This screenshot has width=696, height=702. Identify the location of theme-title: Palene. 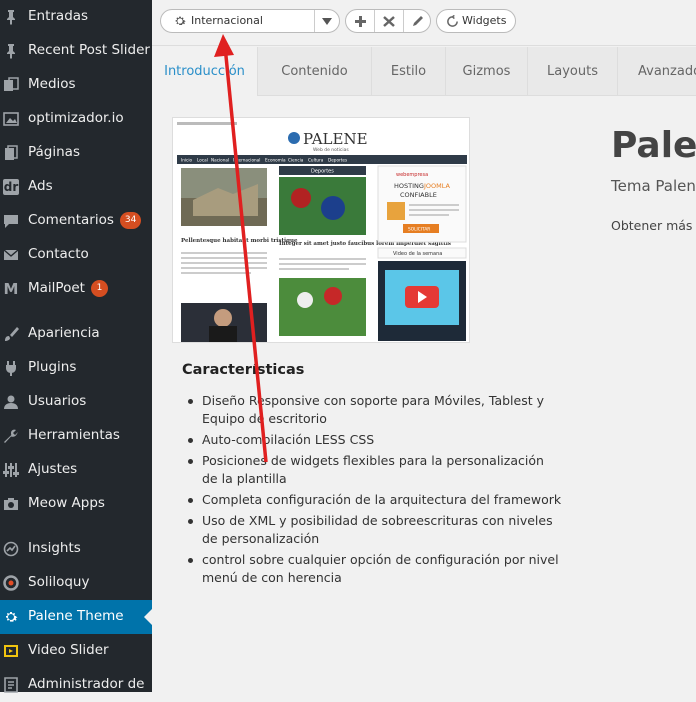
(653, 145).